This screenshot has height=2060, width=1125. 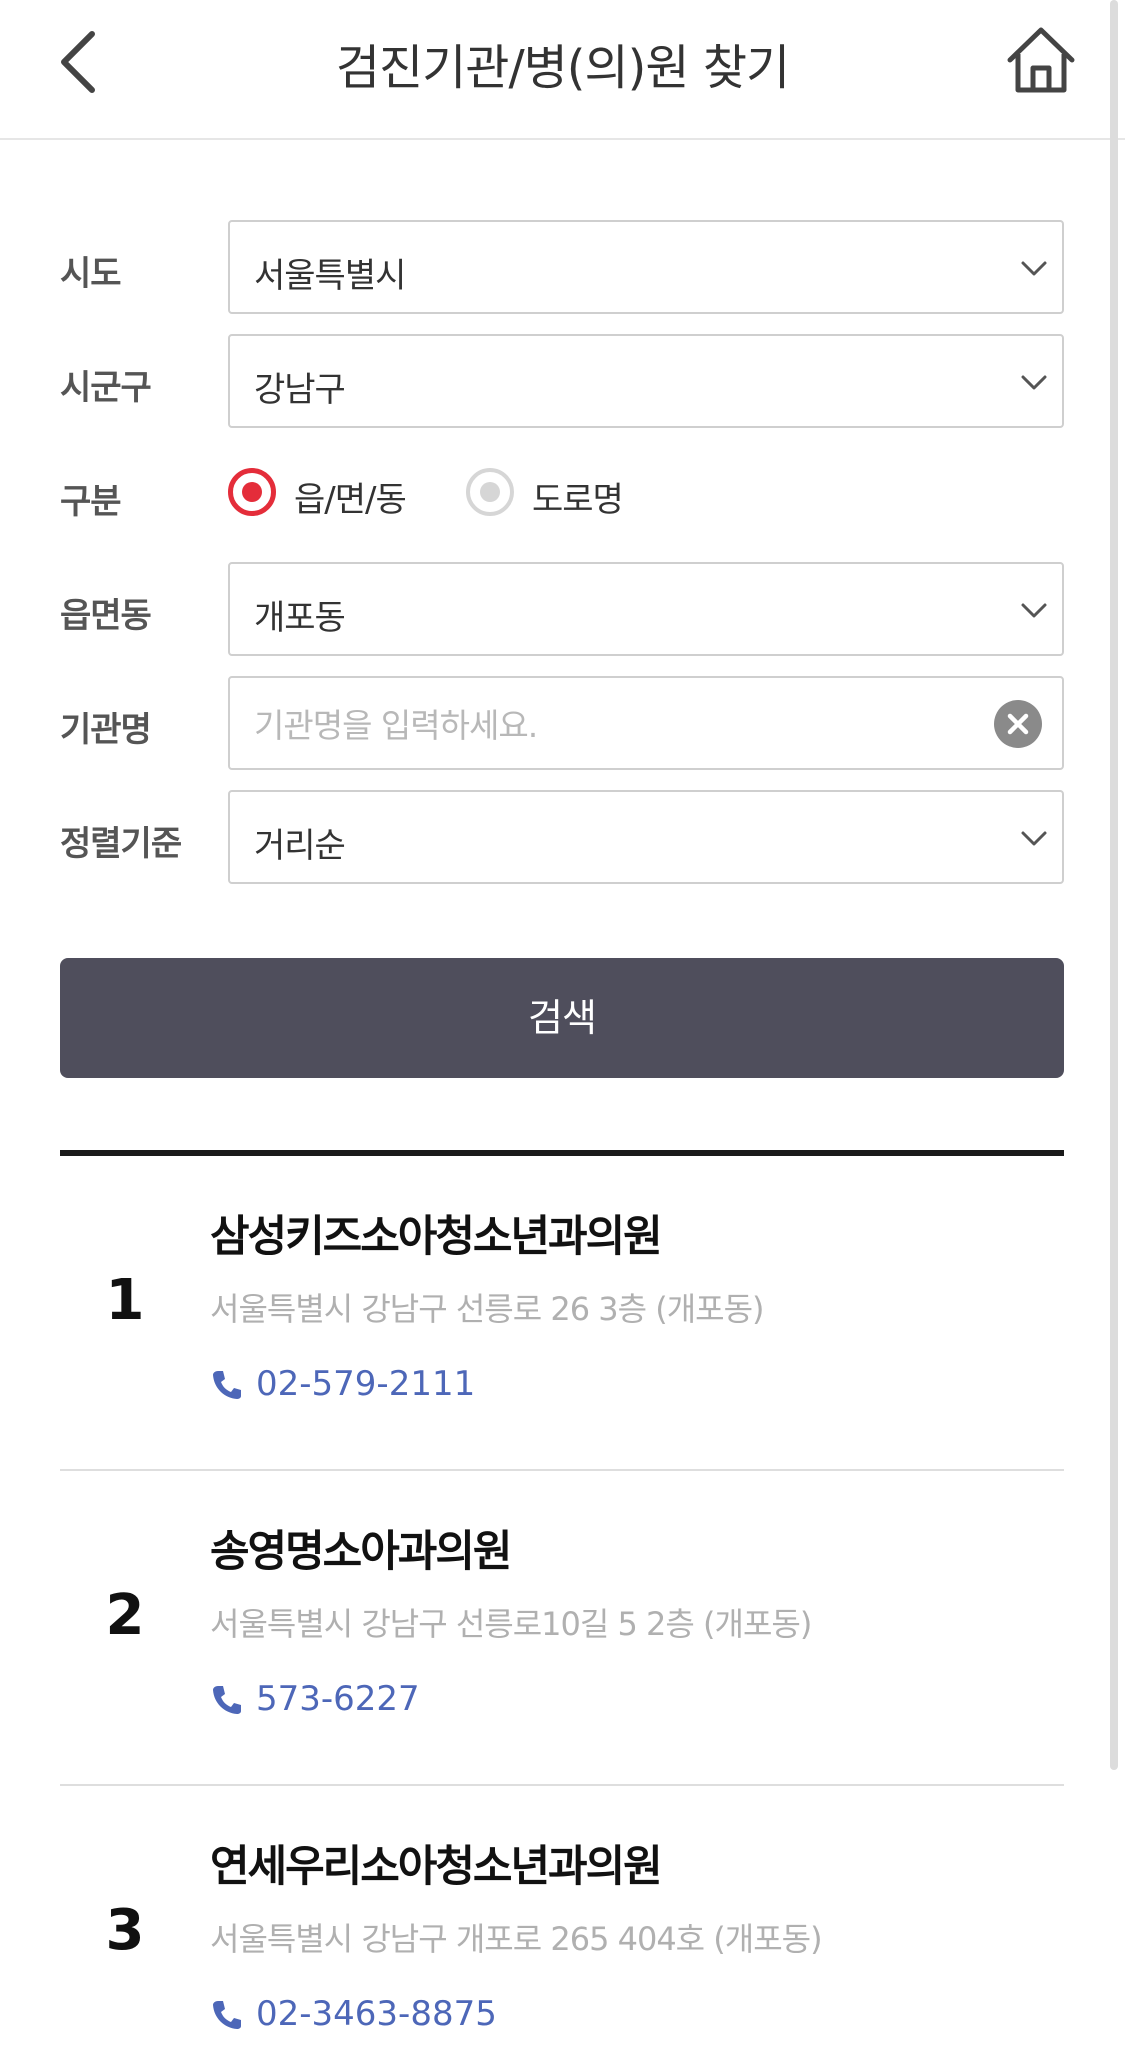 What do you see at coordinates (436, 1233) in the screenshot?
I see `result-name: 삼성키즈소아청소년과의원` at bounding box center [436, 1233].